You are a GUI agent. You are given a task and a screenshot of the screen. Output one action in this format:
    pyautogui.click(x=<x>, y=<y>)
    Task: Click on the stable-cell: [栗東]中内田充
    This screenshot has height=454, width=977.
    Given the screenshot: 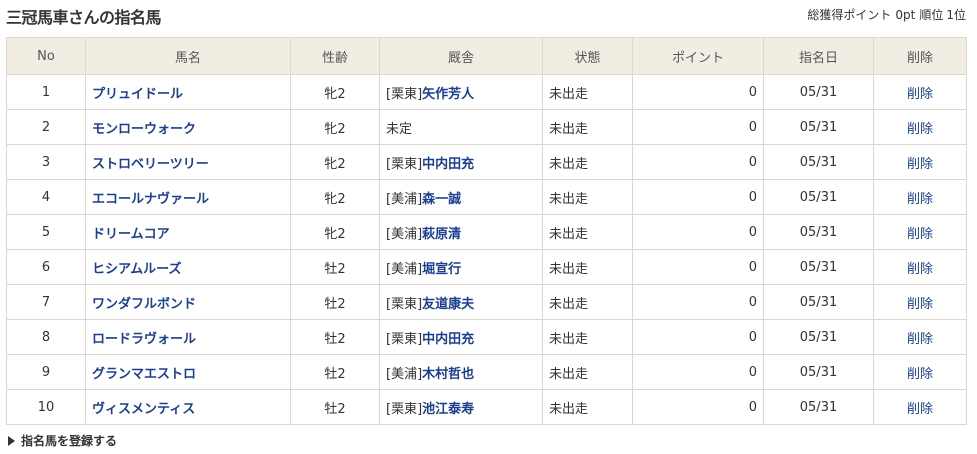 What is the action you would take?
    pyautogui.click(x=461, y=337)
    